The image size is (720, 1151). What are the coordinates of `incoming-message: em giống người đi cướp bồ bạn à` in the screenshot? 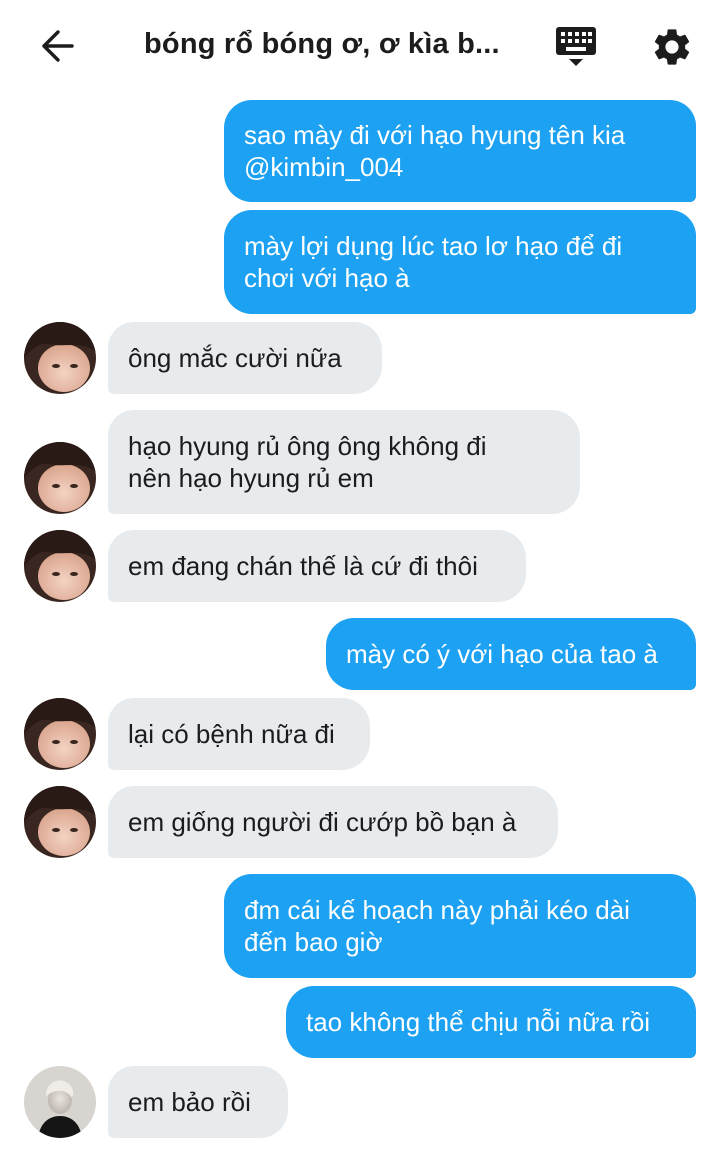 It's located at (333, 822).